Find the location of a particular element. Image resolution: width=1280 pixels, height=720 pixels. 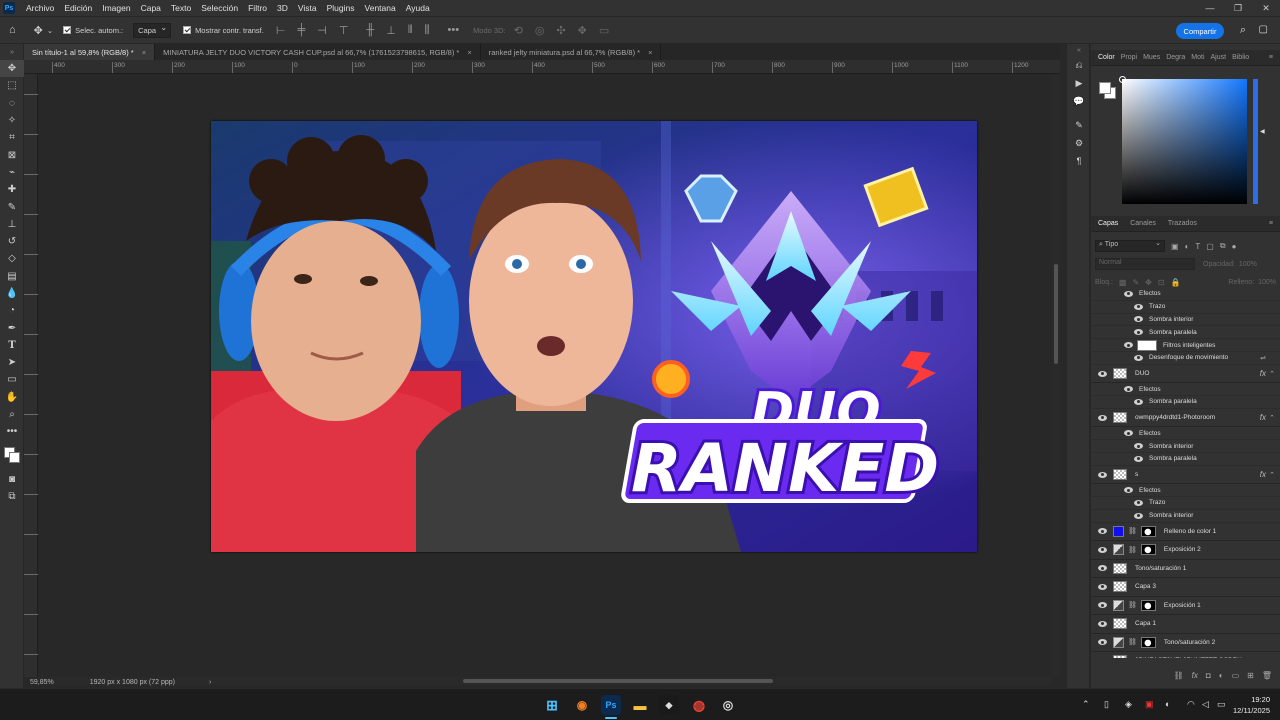

frame-tool-icon: ⊠ is located at coordinates (12, 154).